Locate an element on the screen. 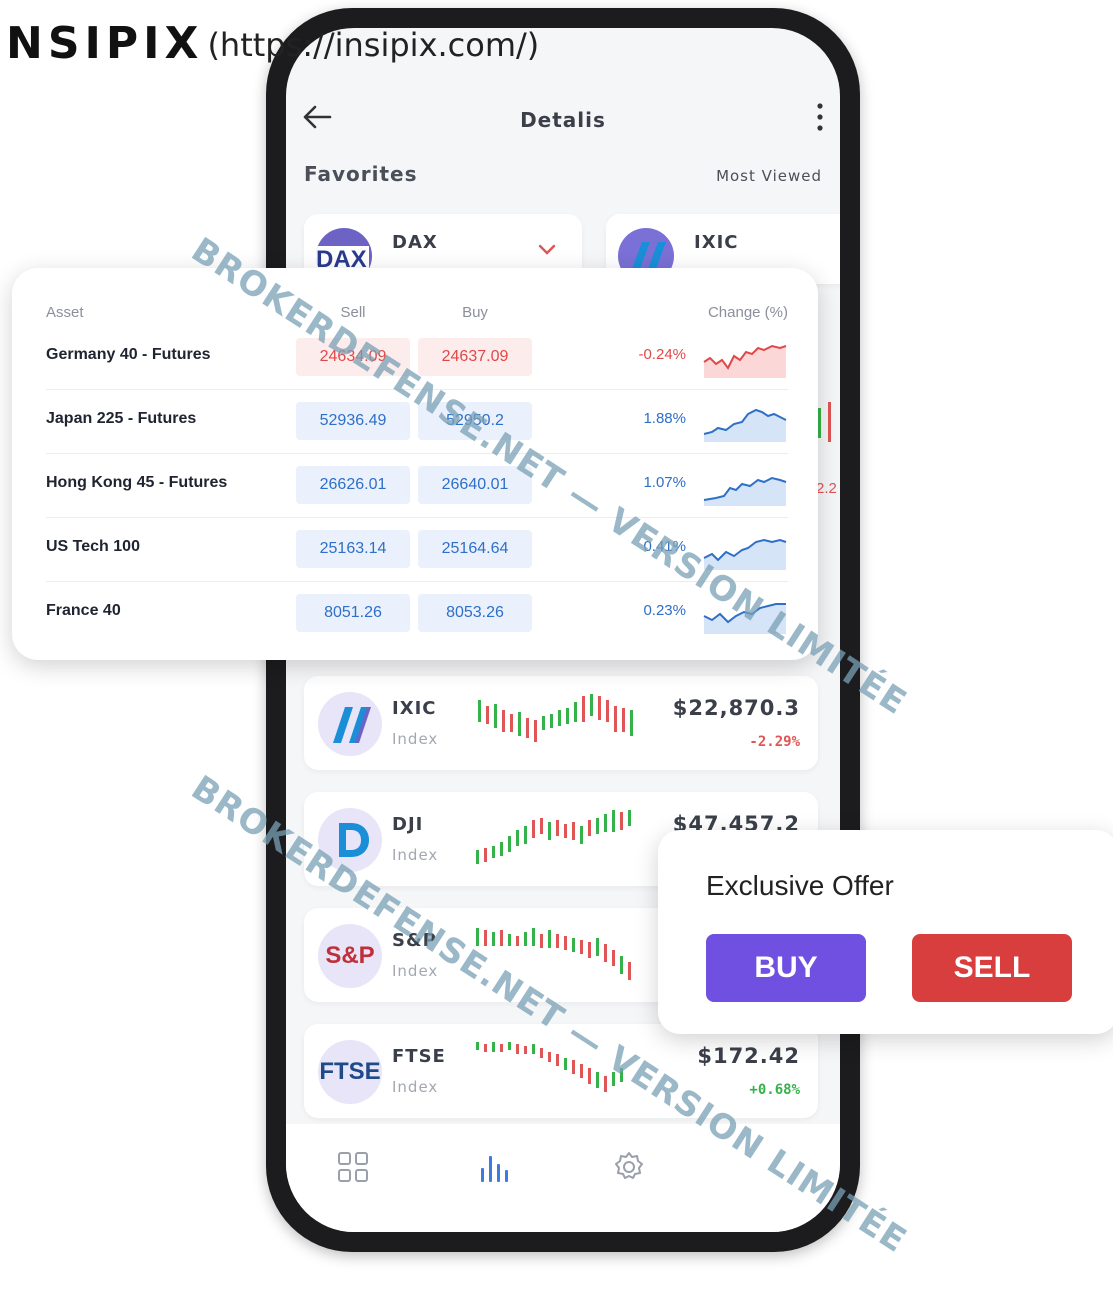 The image size is (1113, 1296). buy-price: 24637.09 is located at coordinates (475, 357).